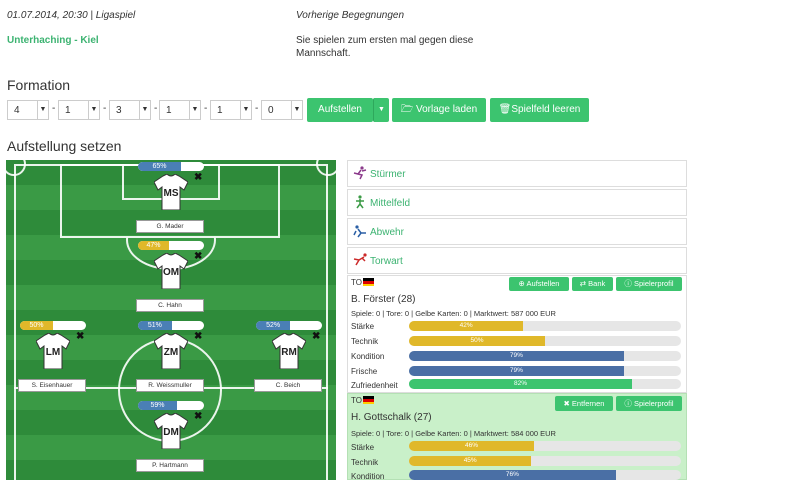  Describe the element at coordinates (171, 405) in the screenshot. I see `fitness-bar-dm: 59%` at that location.